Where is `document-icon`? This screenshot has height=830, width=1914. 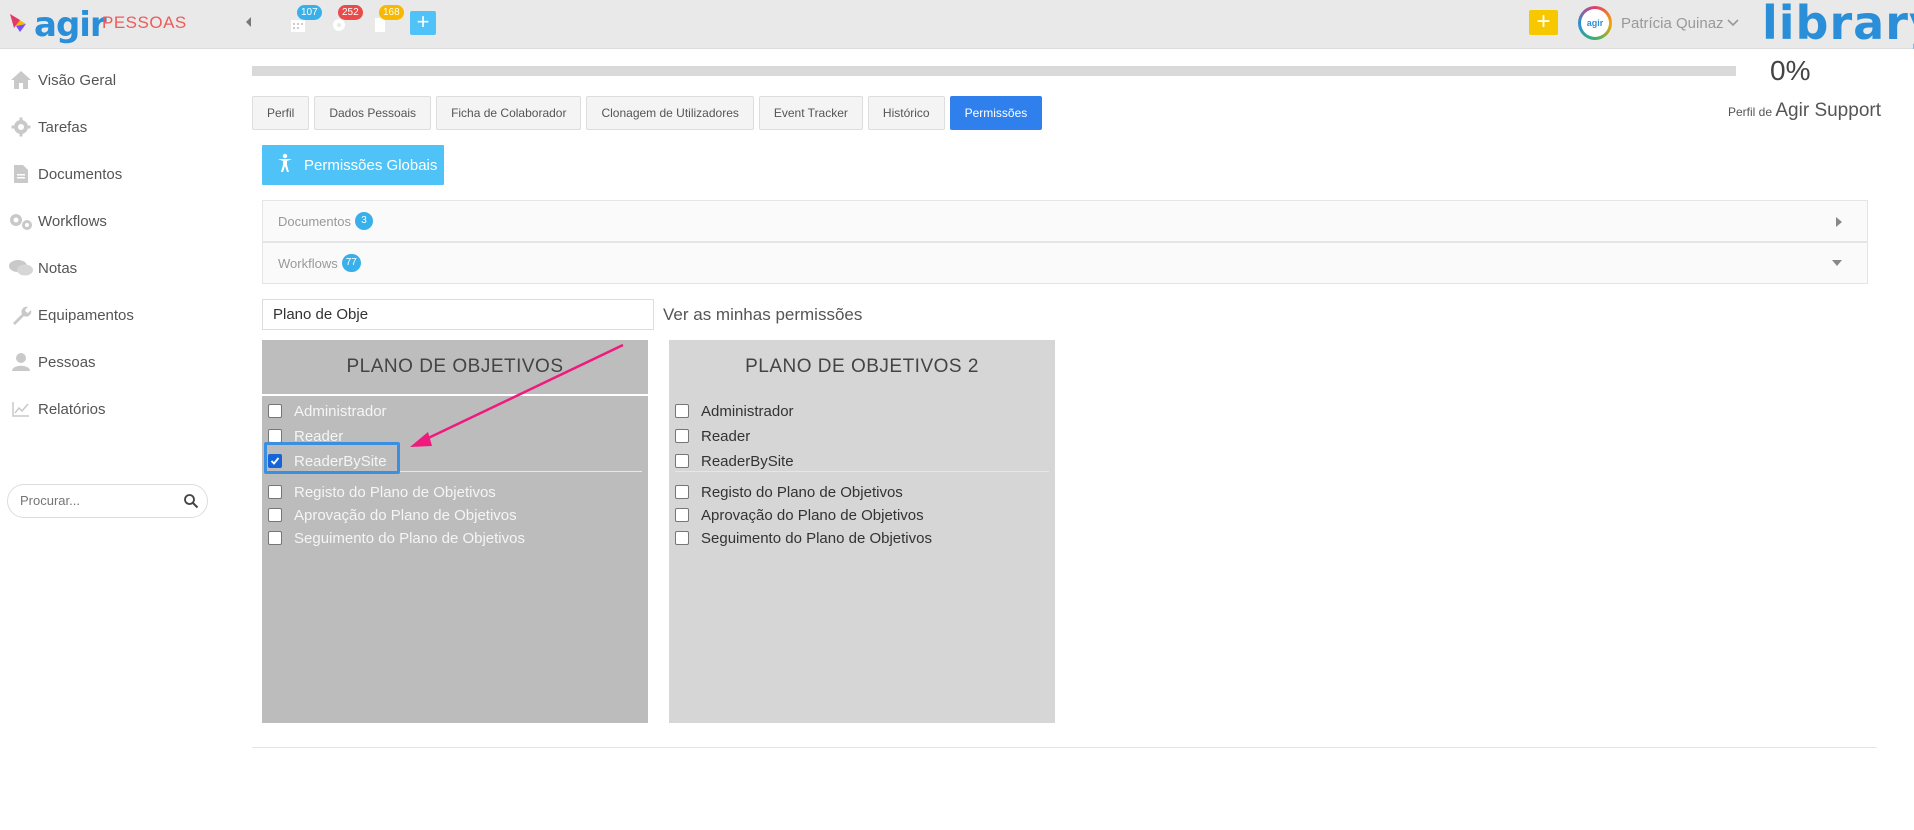 document-icon is located at coordinates (21, 174).